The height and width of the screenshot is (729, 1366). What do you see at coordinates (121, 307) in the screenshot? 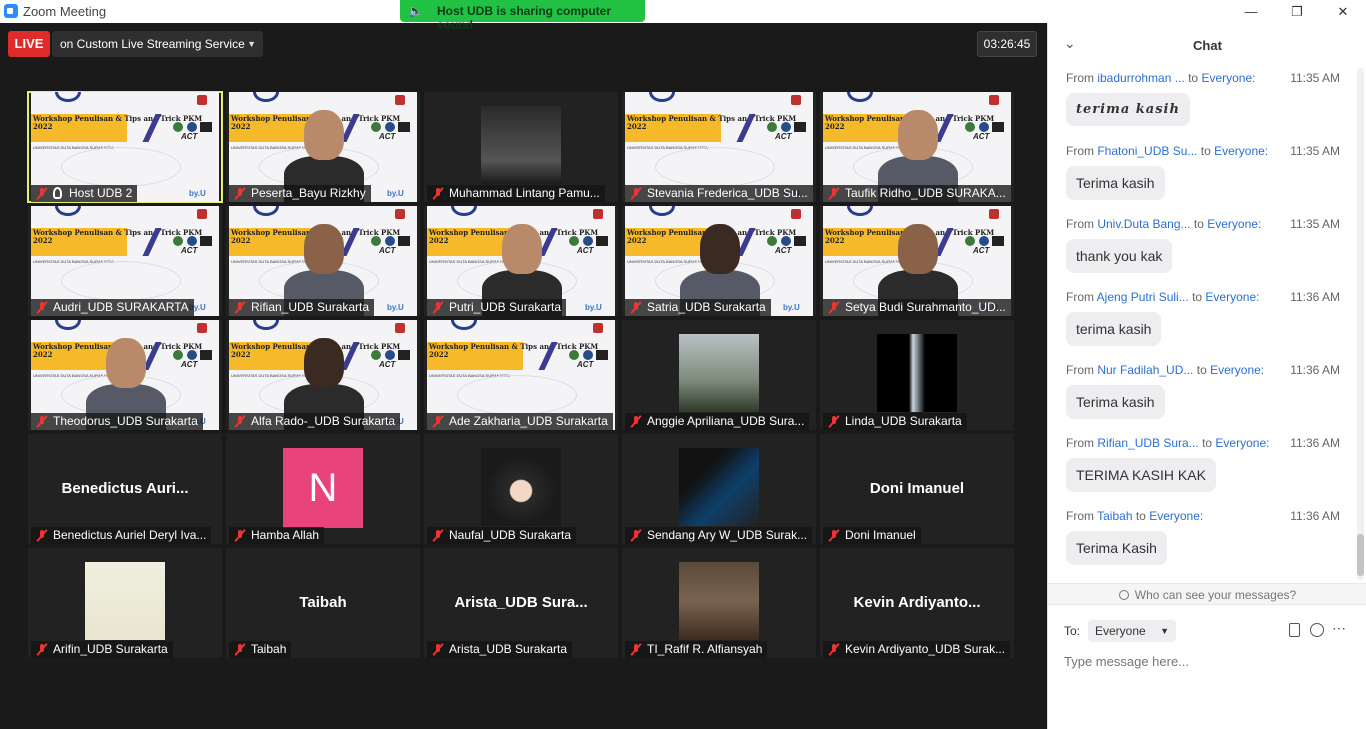
I see `participant-name: Audri_UDB SURAKARTA` at bounding box center [121, 307].